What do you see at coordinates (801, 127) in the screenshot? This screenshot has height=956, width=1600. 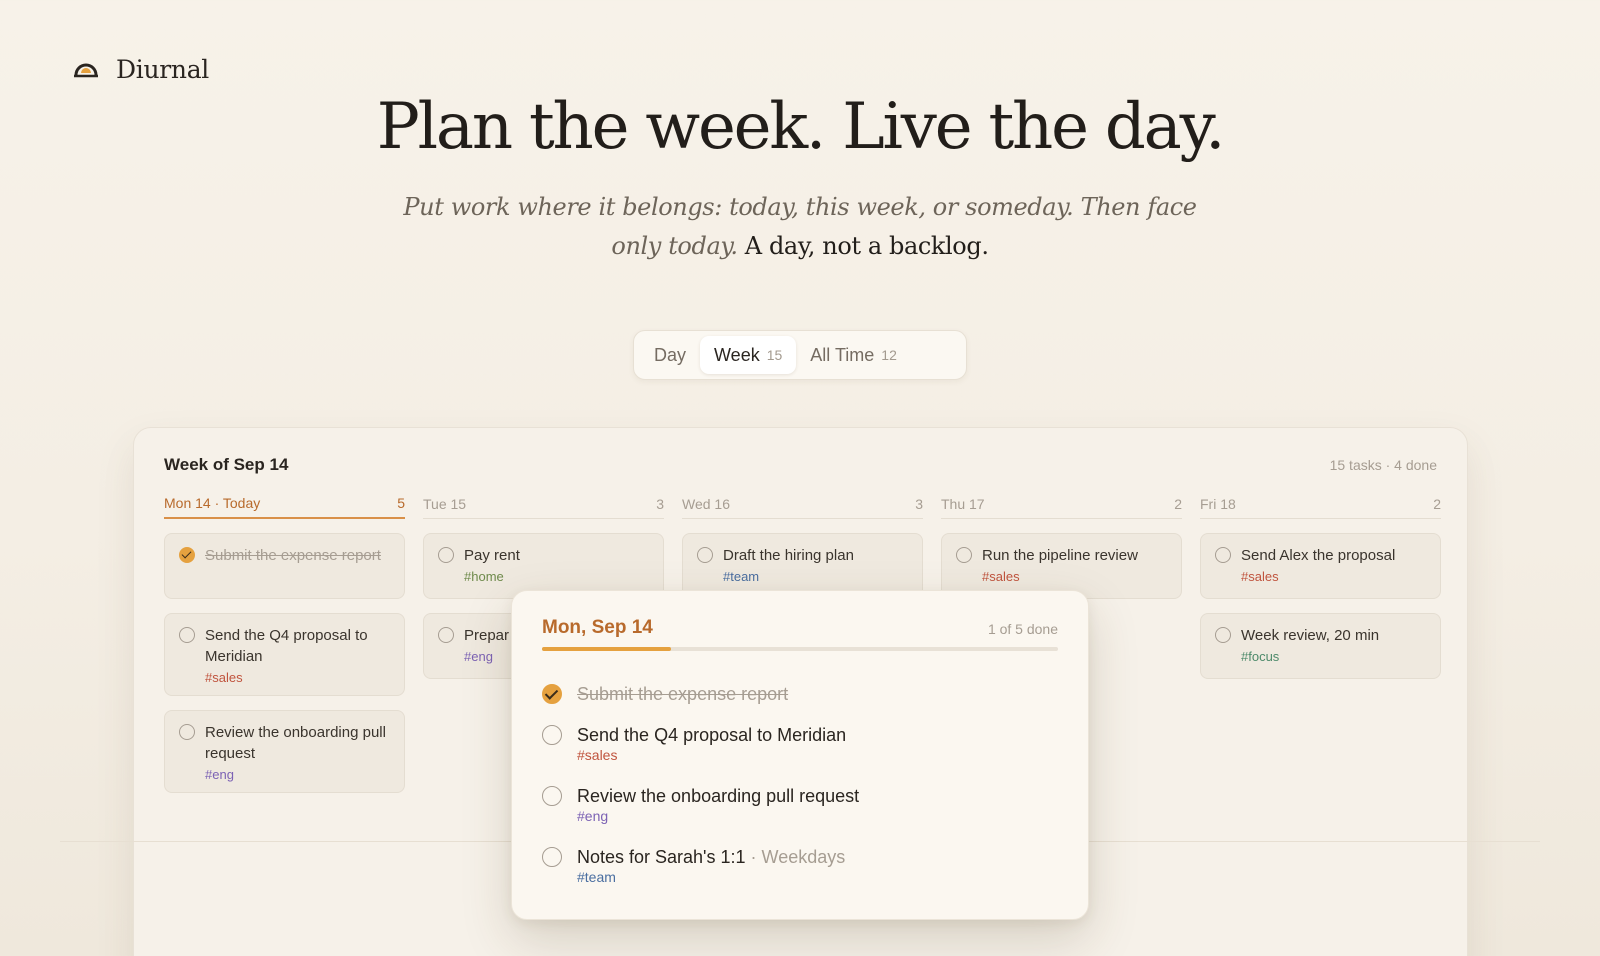 I see `hero-title: Plan the week. Live the day.` at bounding box center [801, 127].